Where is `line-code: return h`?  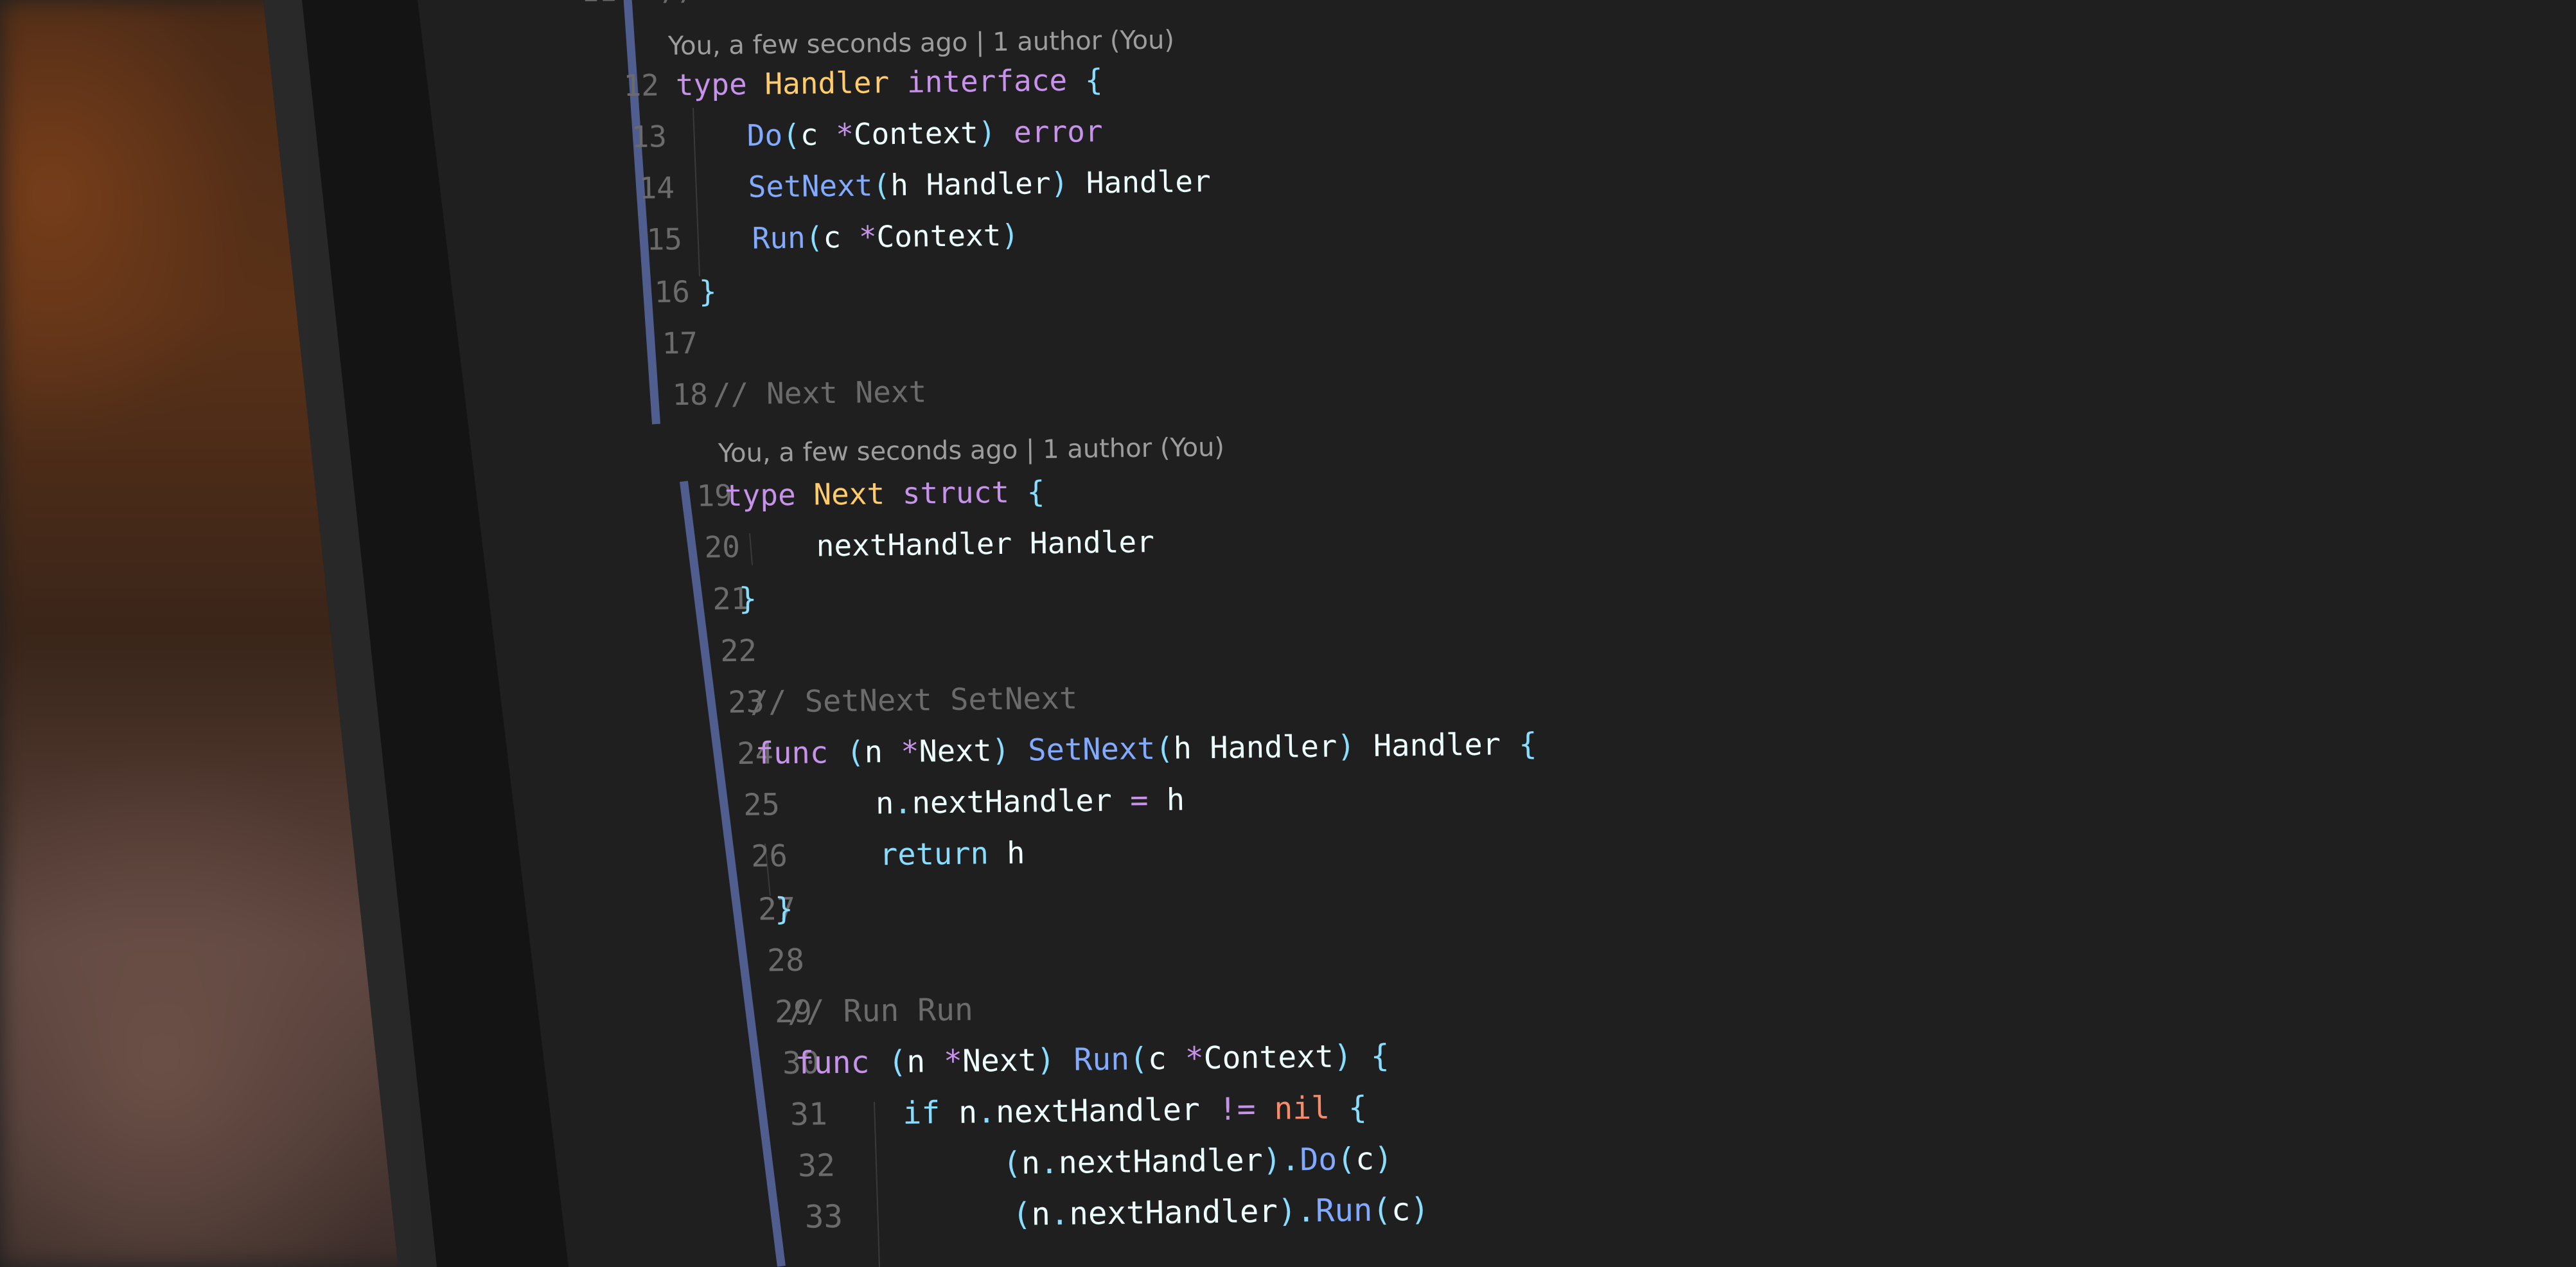
line-code: return h is located at coordinates (915, 855).